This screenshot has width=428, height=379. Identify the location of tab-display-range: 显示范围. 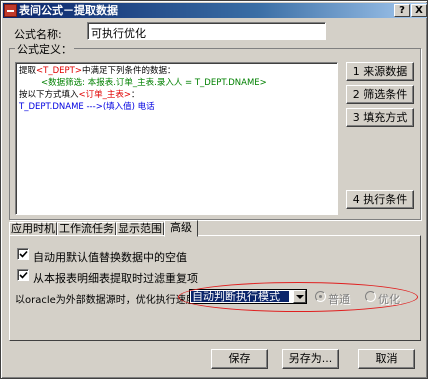
(140, 229).